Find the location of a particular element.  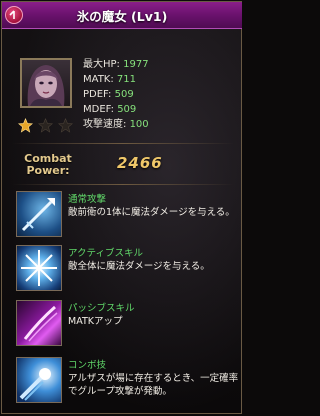

combat-power-value: 2466 is located at coordinates (140, 163).